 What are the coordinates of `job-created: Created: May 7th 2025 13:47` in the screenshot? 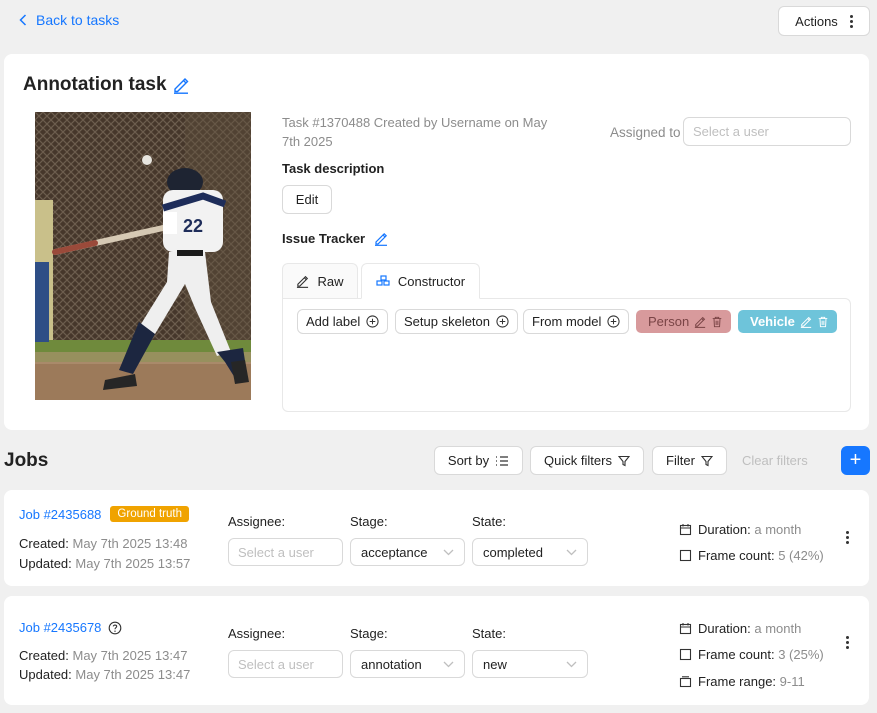 It's located at (103, 655).